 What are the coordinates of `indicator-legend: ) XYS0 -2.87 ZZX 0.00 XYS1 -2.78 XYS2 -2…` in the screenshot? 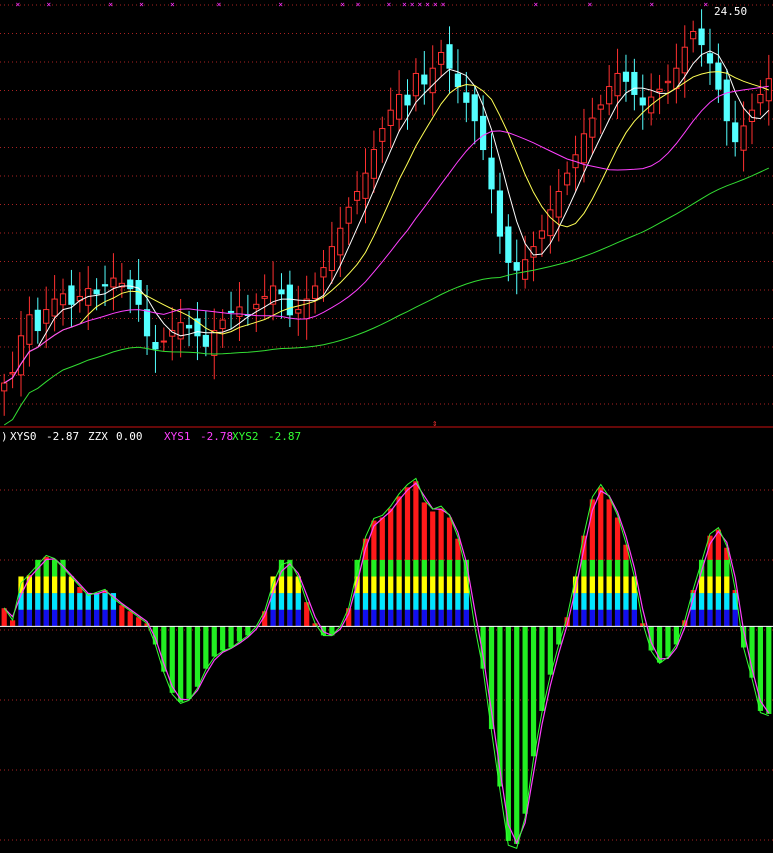 It's located at (151, 436).